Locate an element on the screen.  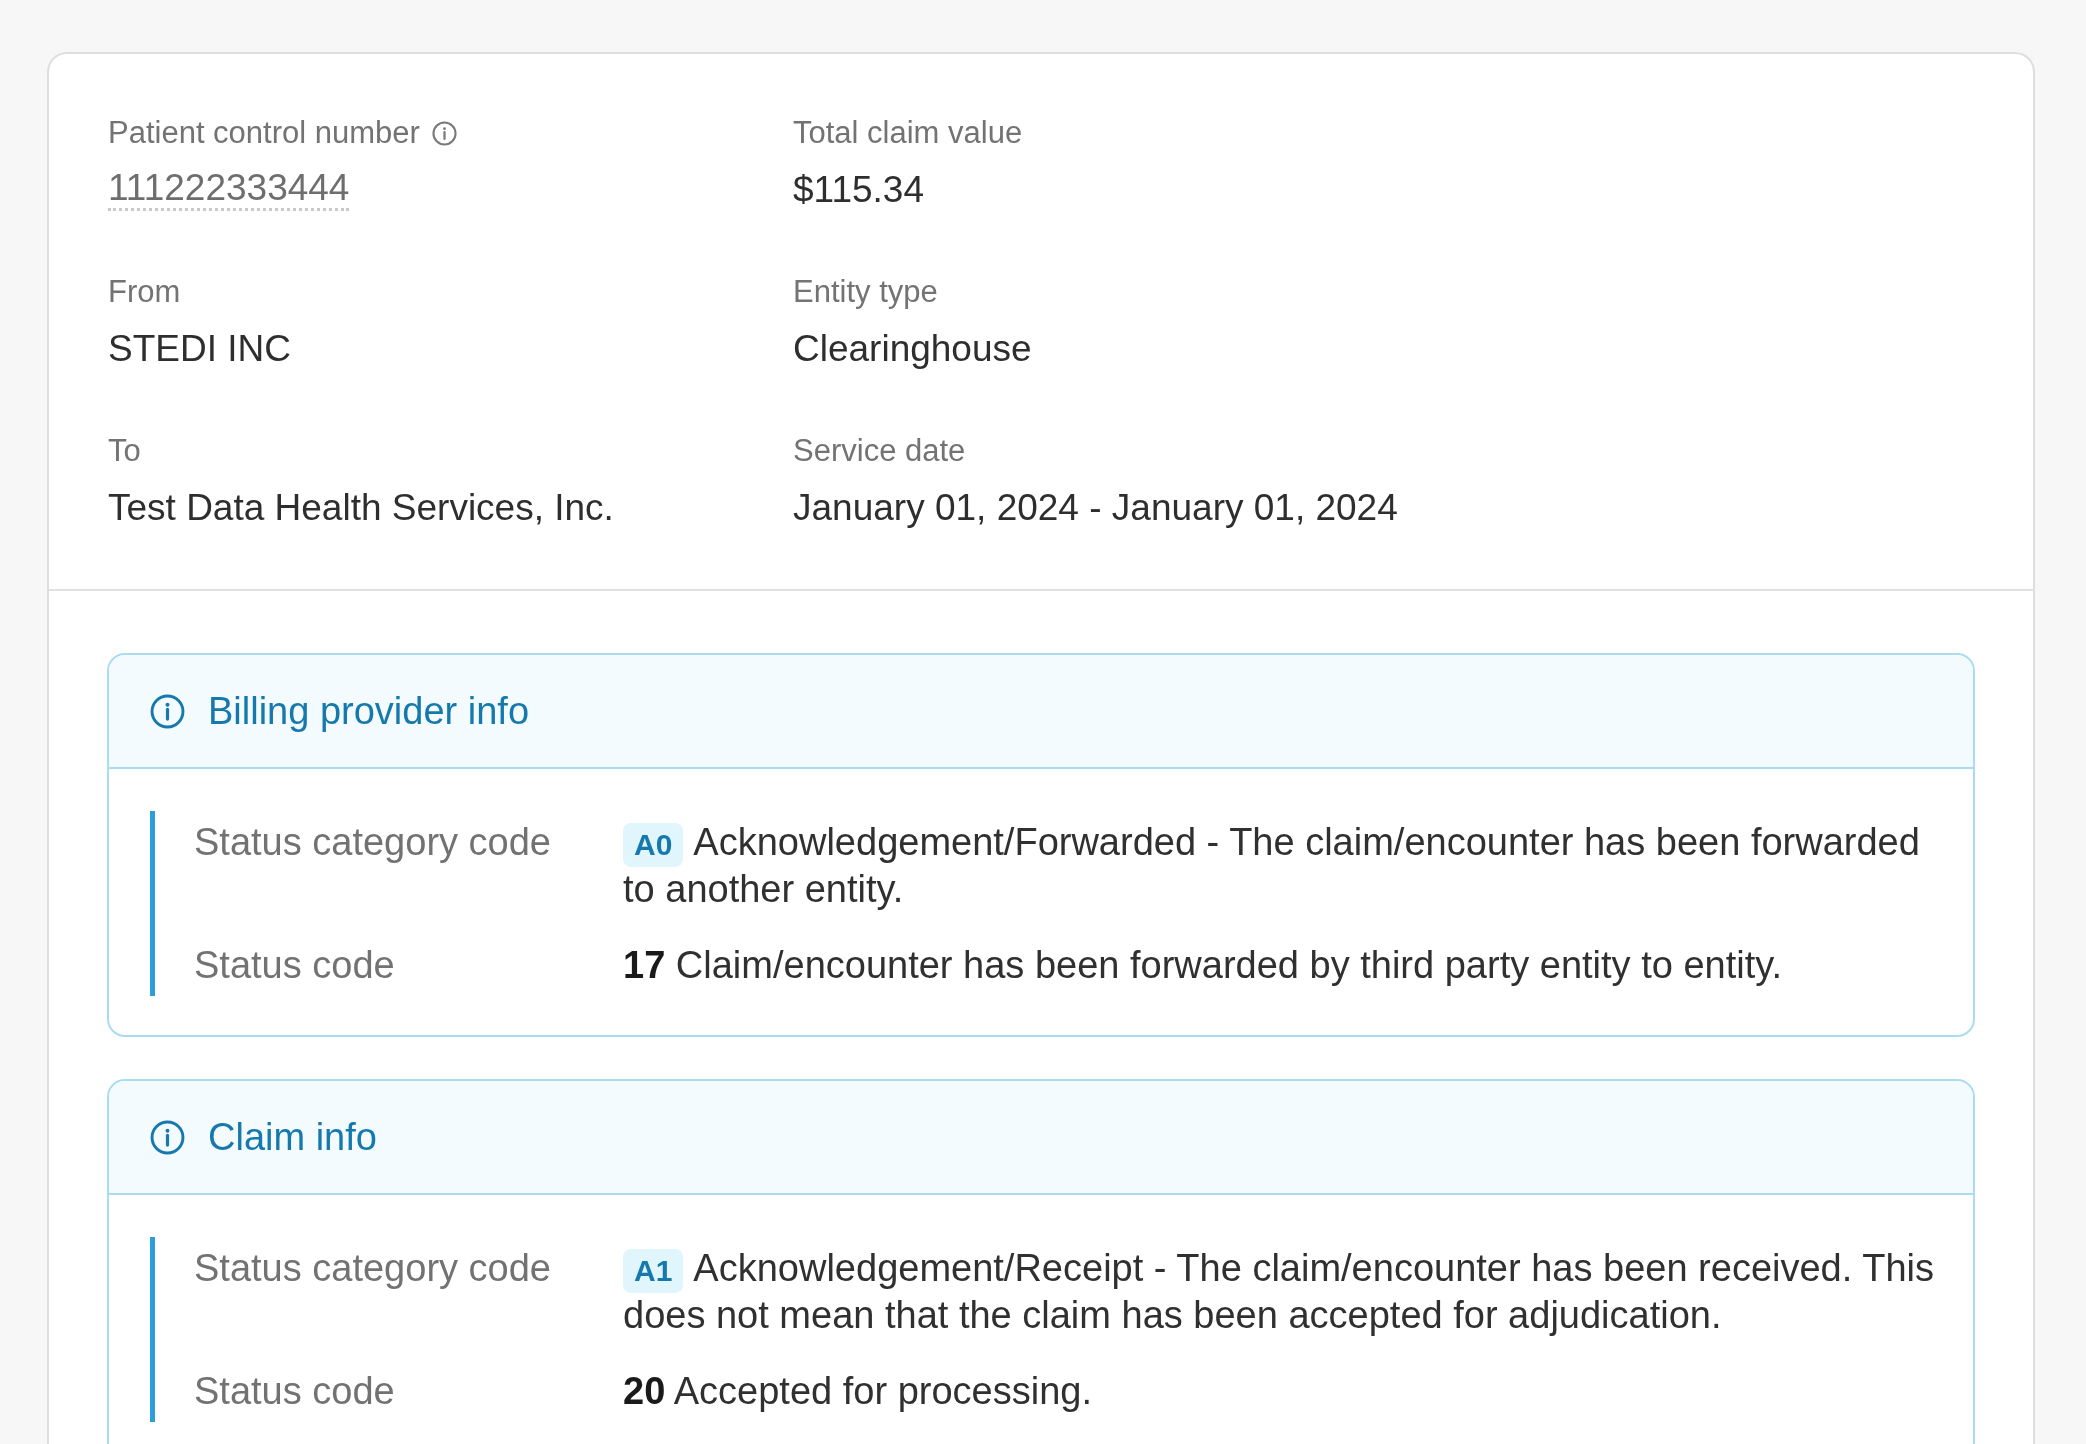
field-value: $115.34 is located at coordinates (858, 190).